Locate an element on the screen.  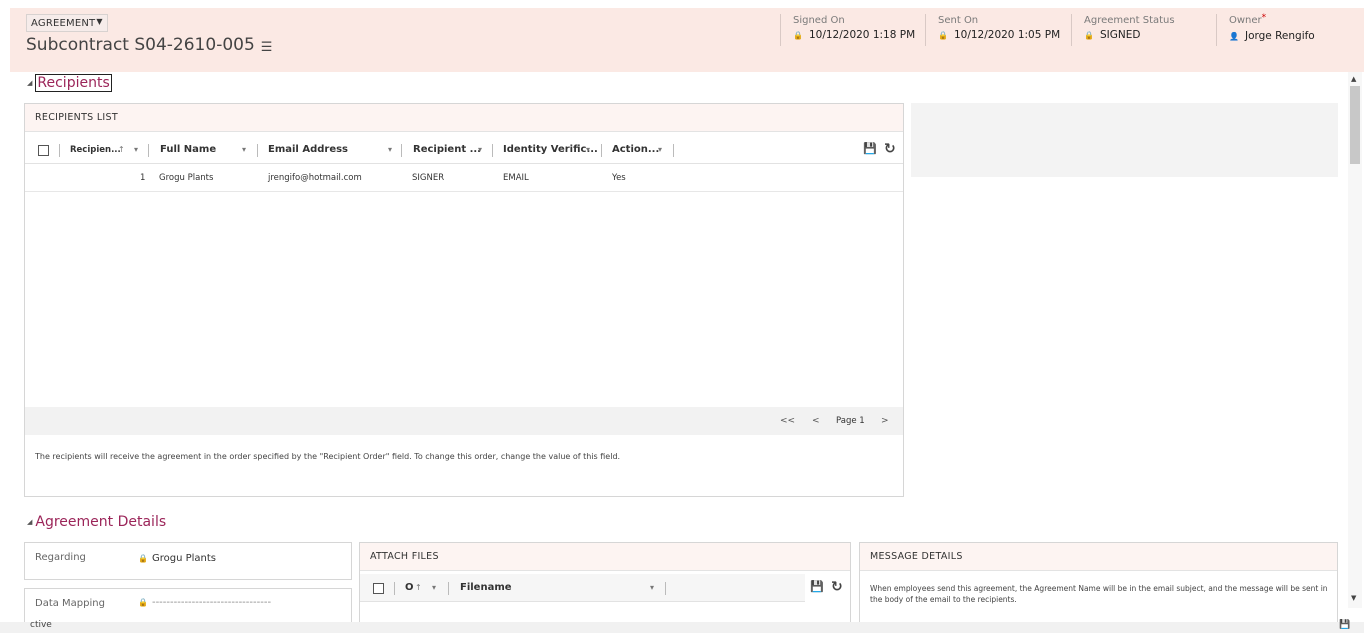
attach-files-grid-header: O ↑ ▾ Filename ▾ is located at coordinates (582, 588).